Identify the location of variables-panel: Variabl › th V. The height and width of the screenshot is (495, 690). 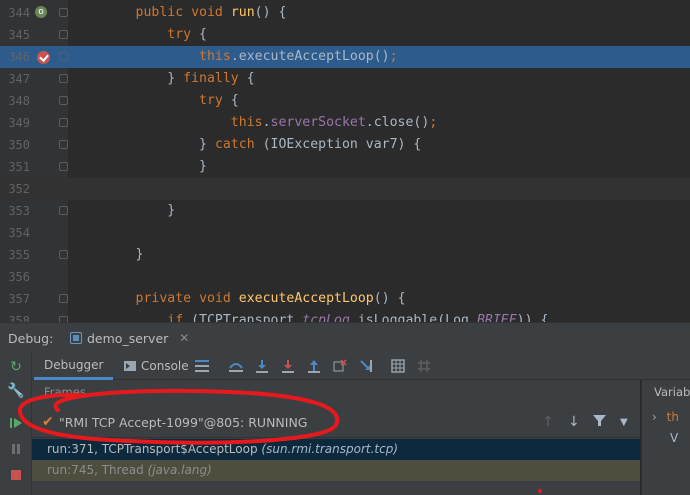
(665, 437).